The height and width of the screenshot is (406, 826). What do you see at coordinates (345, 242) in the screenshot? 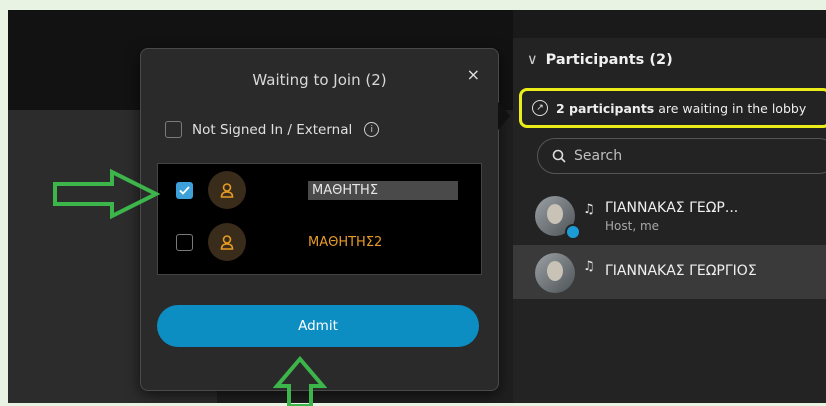
I see `participant-name: ΜΑΘΗΤΗΣ2` at bounding box center [345, 242].